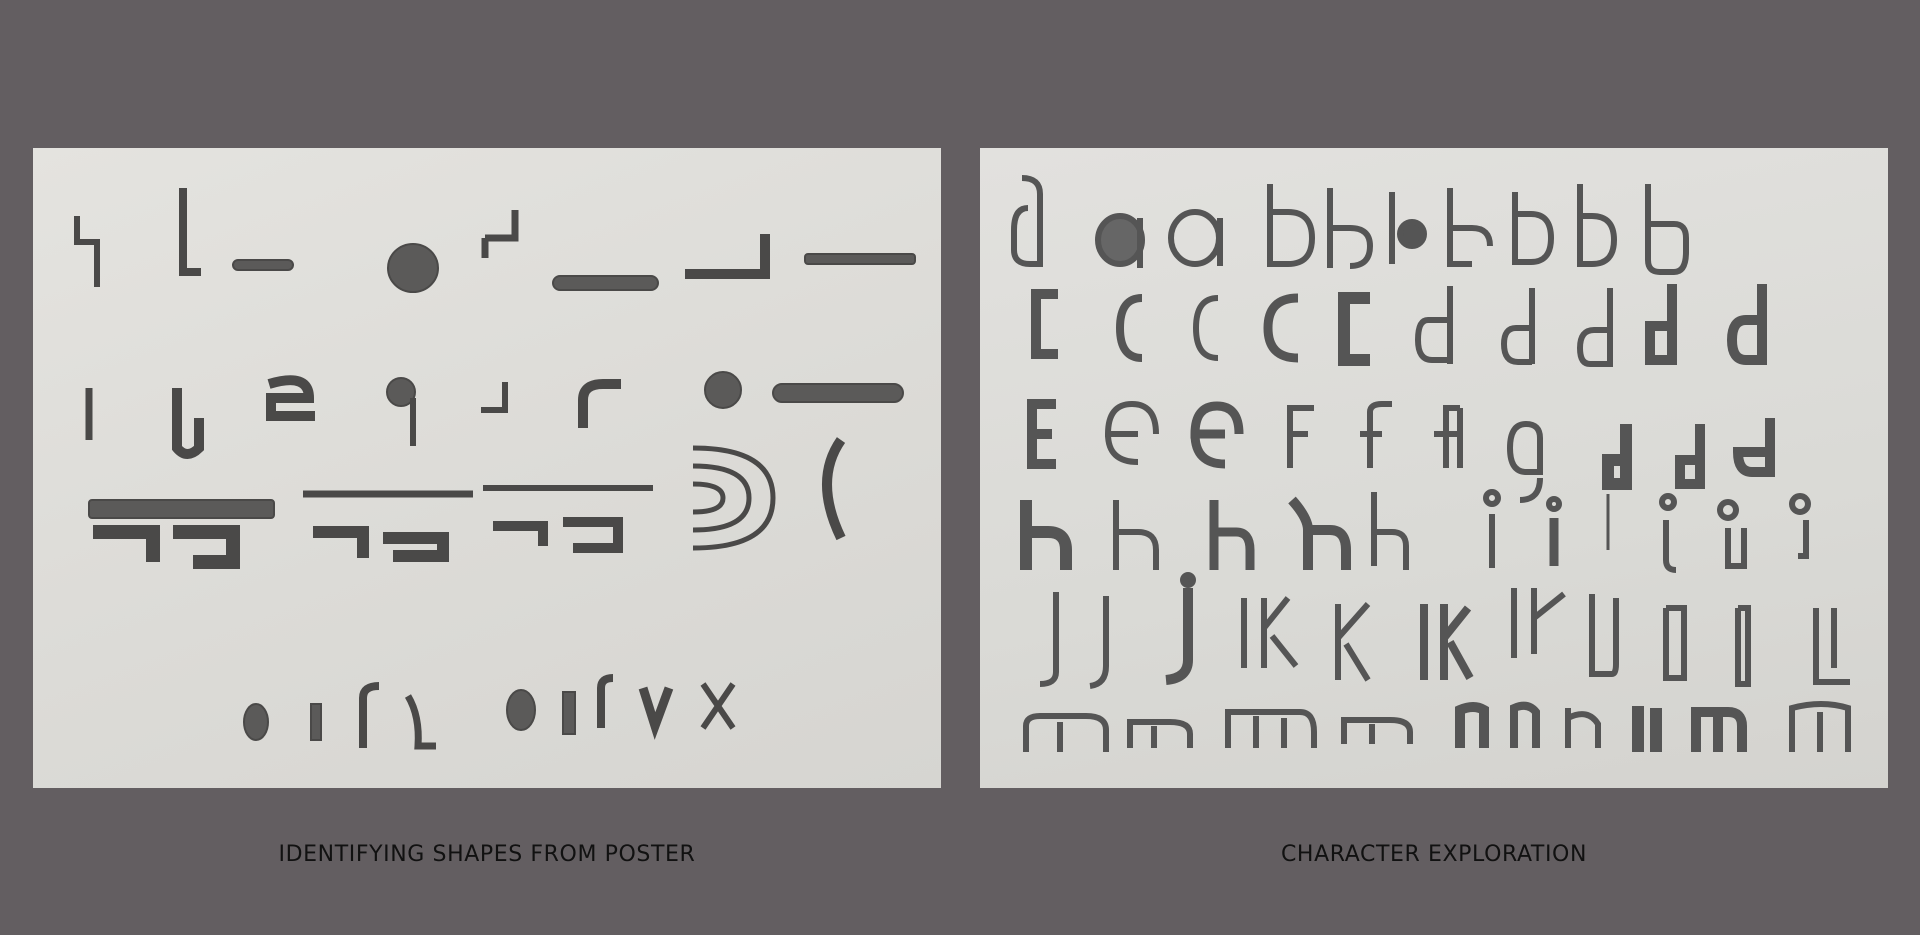 This screenshot has height=935, width=1920. Describe the element at coordinates (1434, 854) in the screenshot. I see `caption-character-exploration: CHARACTER EXPLORATION` at that location.